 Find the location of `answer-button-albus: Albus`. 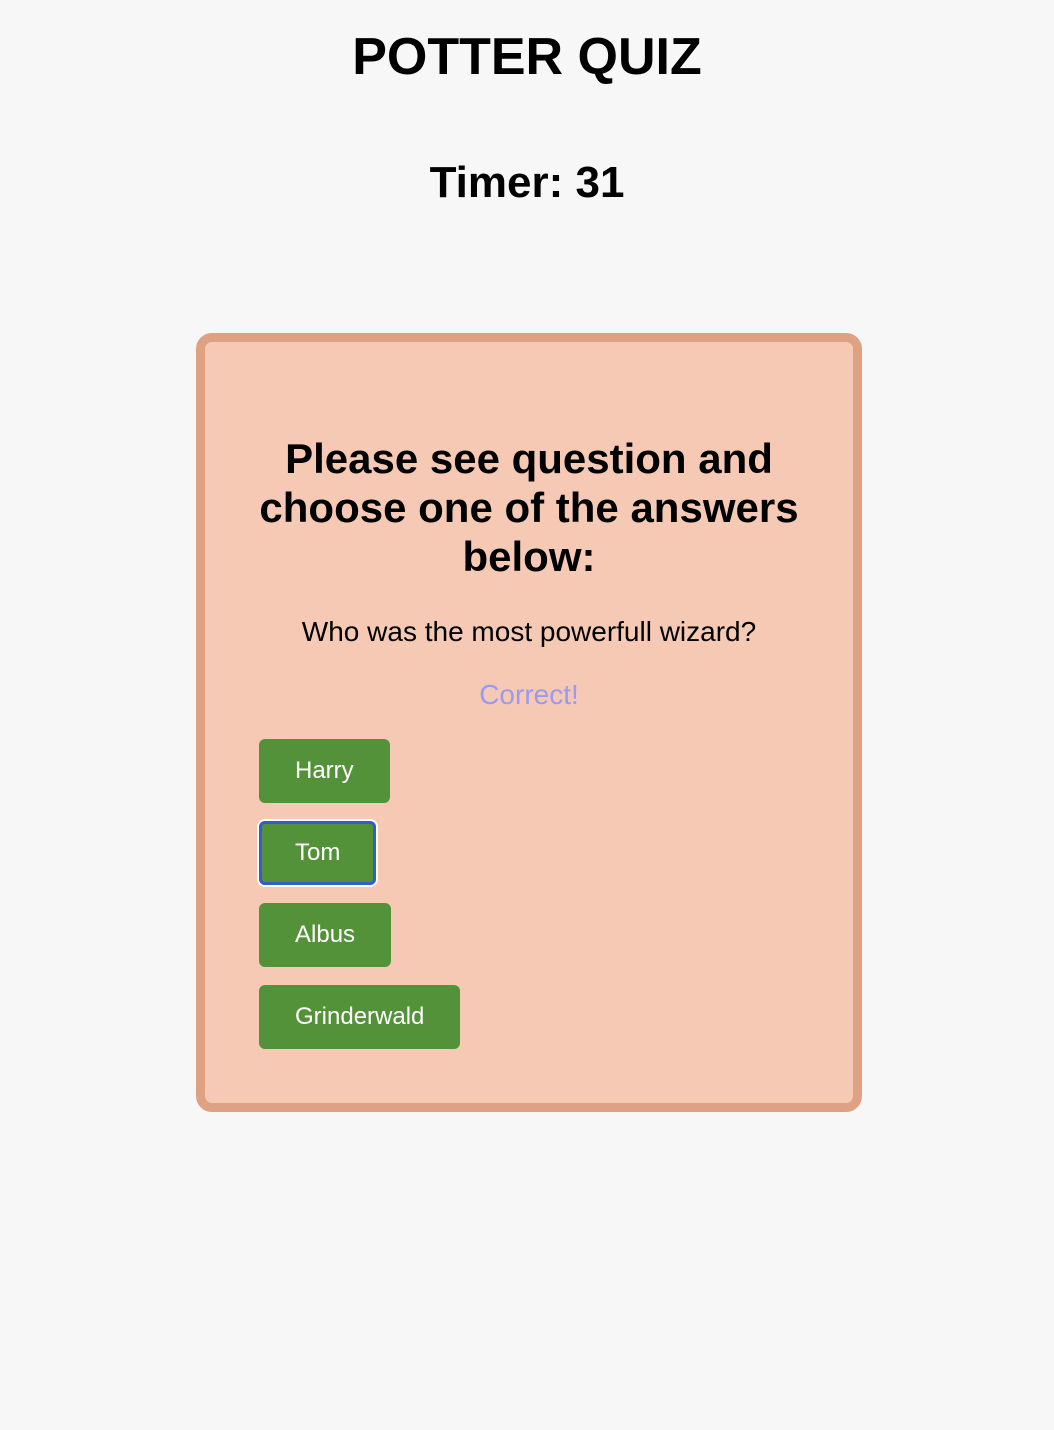

answer-button-albus: Albus is located at coordinates (325, 935).